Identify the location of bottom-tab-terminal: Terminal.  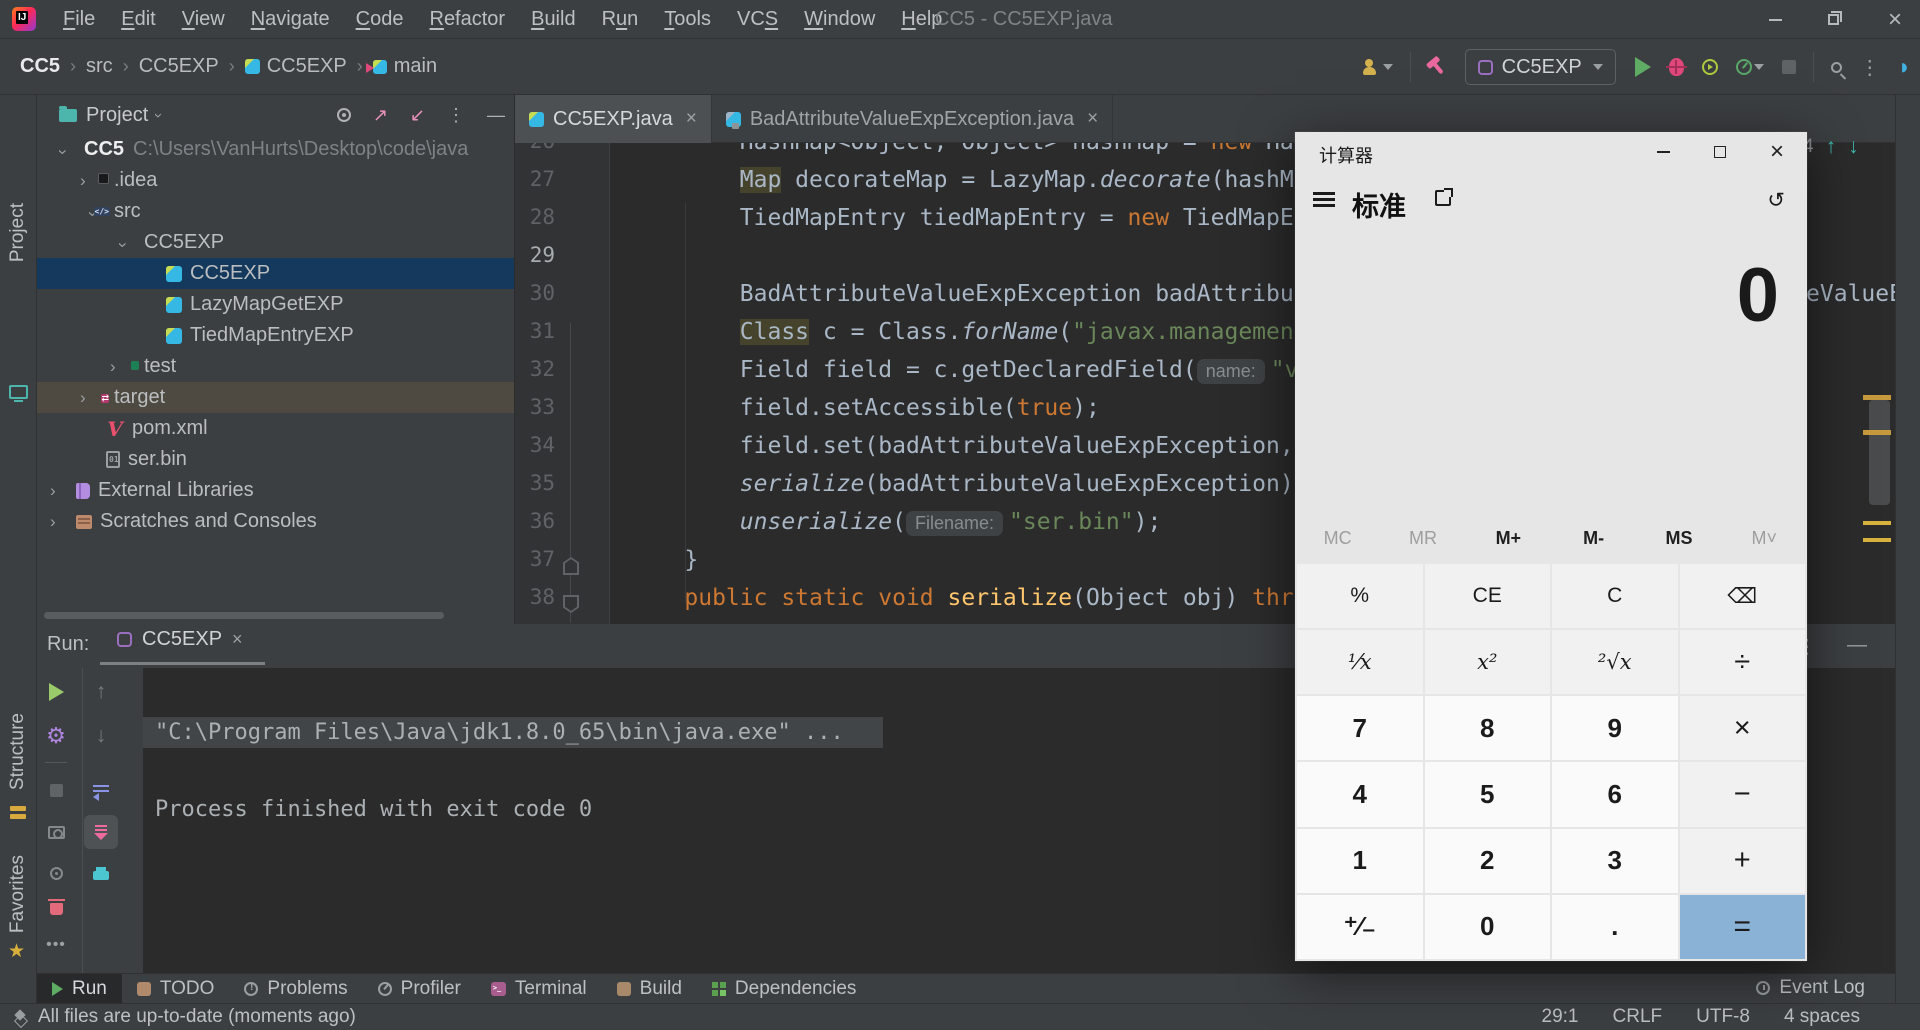
(539, 989).